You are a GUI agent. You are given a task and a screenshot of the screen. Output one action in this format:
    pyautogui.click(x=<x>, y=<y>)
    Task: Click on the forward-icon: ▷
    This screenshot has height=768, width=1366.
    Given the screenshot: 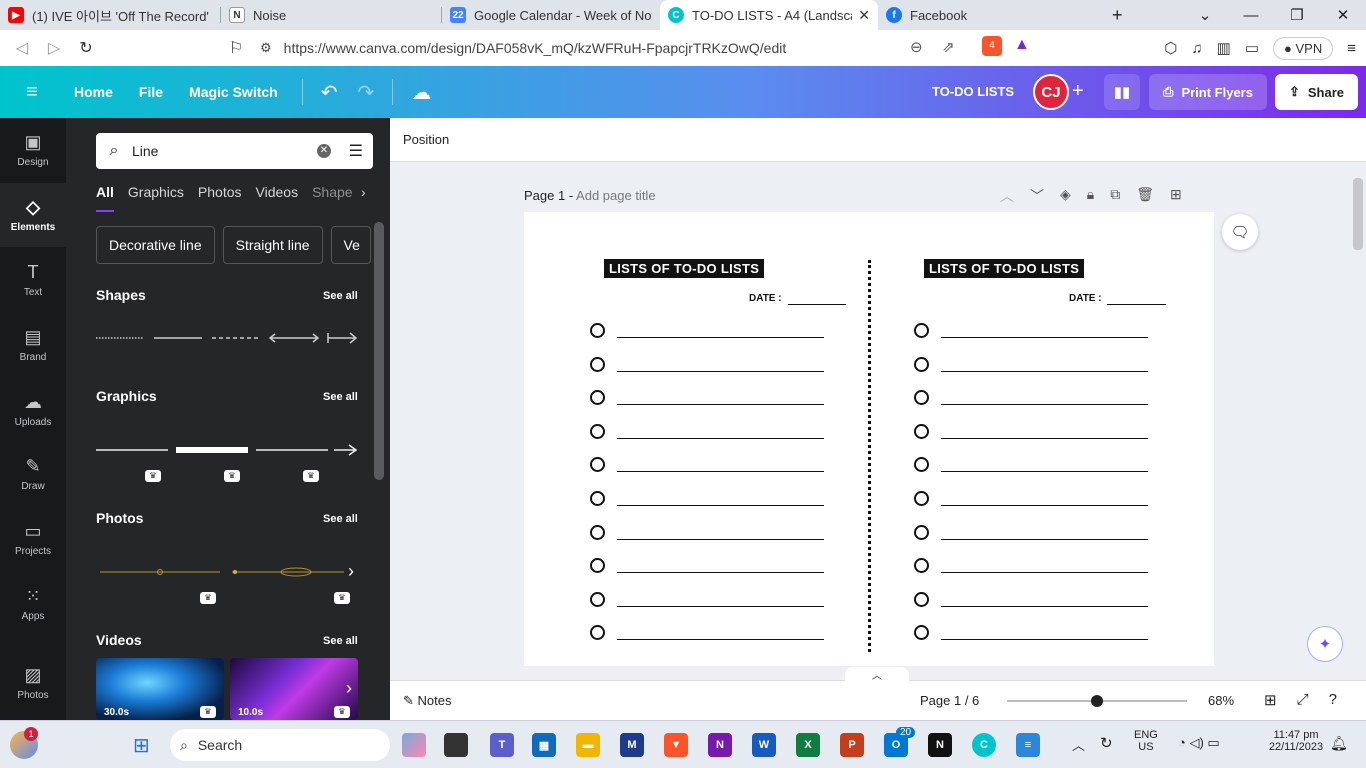 What is the action you would take?
    pyautogui.click(x=54, y=48)
    